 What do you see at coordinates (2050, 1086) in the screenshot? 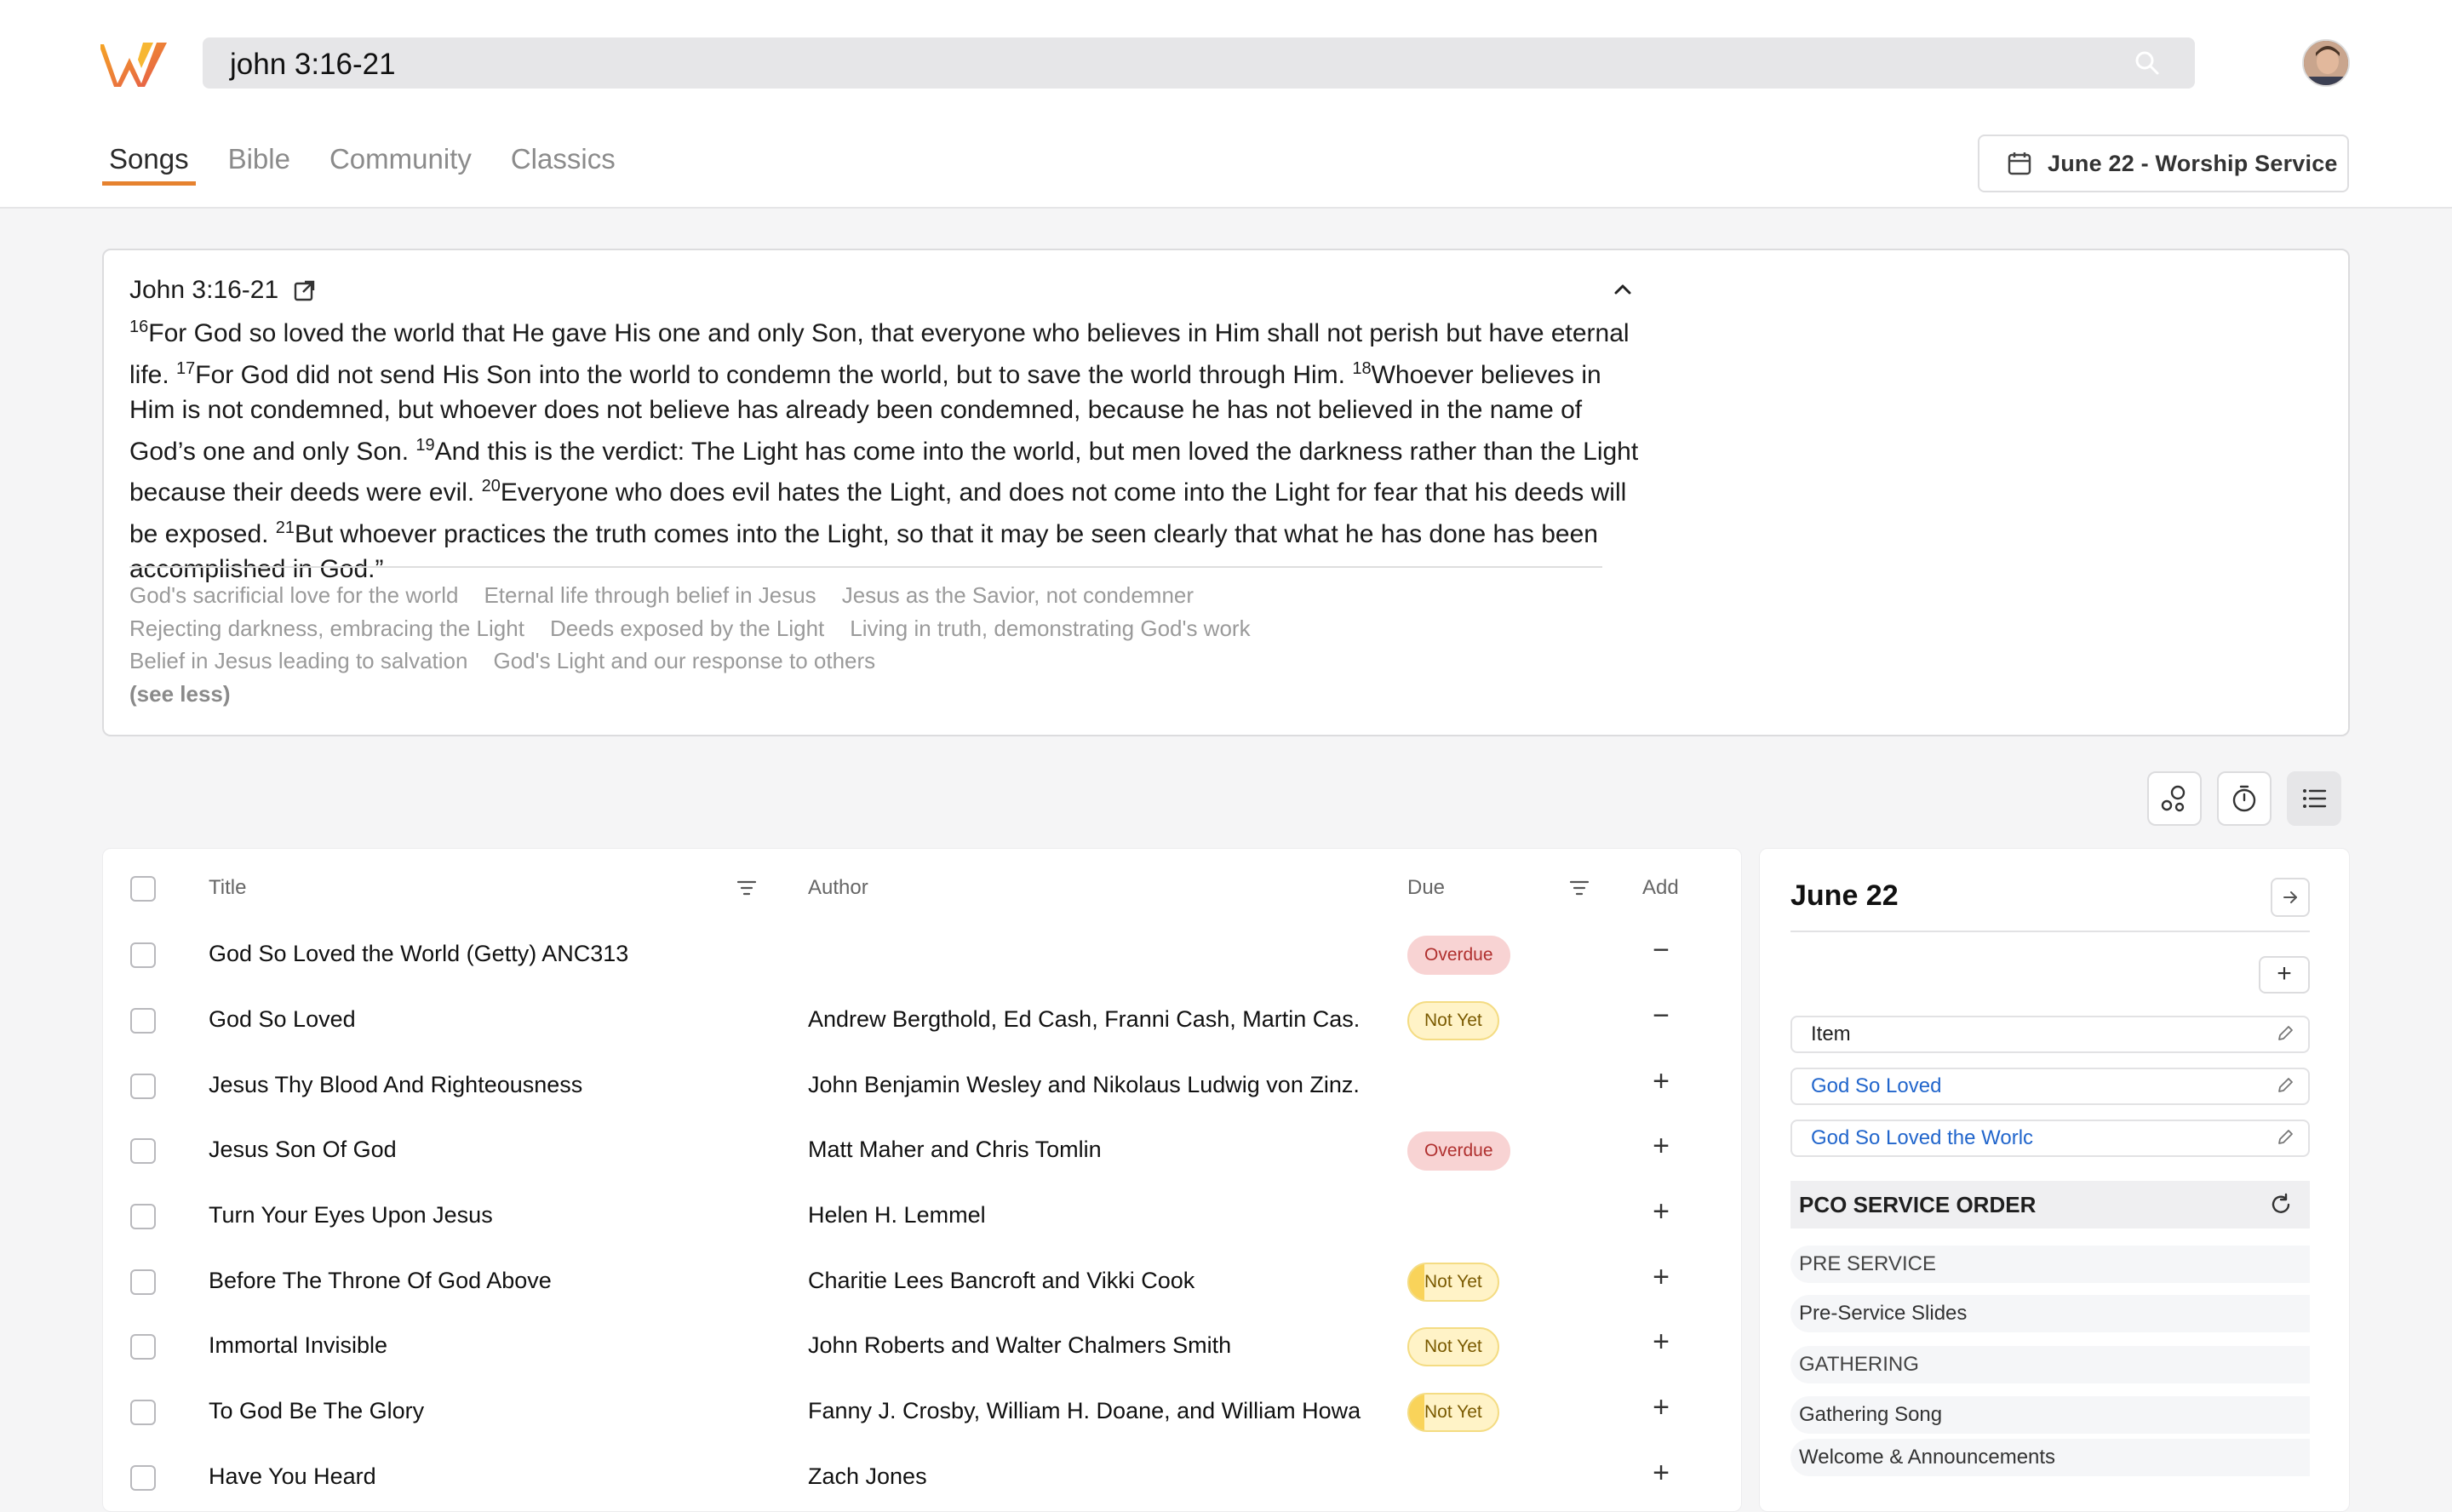
I see `service-item: God So Loved` at bounding box center [2050, 1086].